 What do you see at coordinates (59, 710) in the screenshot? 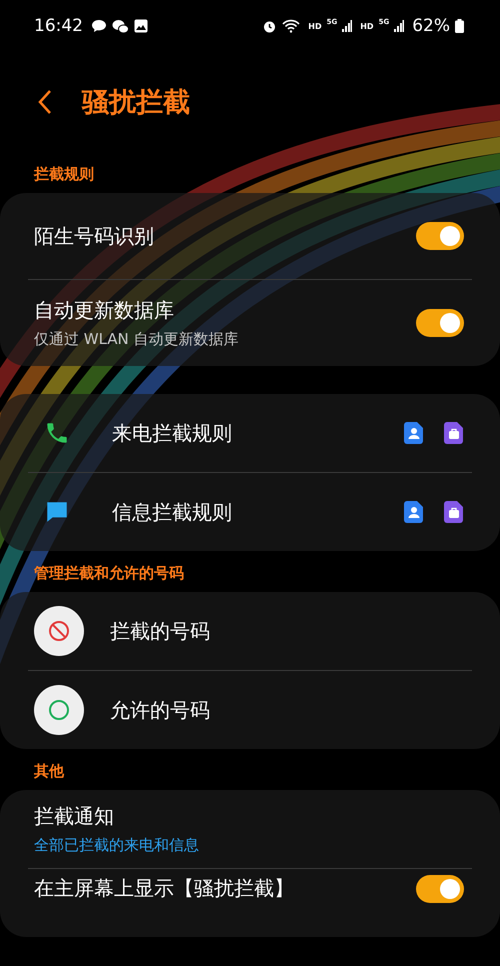
I see `circle-icon` at bounding box center [59, 710].